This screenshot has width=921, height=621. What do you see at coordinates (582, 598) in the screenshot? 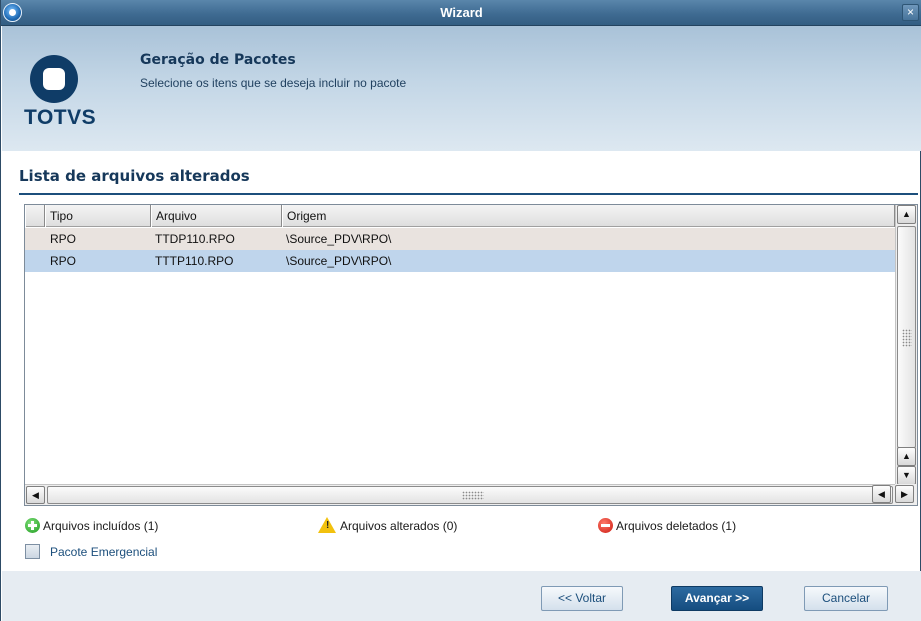
I see `back-button: << Voltar` at bounding box center [582, 598].